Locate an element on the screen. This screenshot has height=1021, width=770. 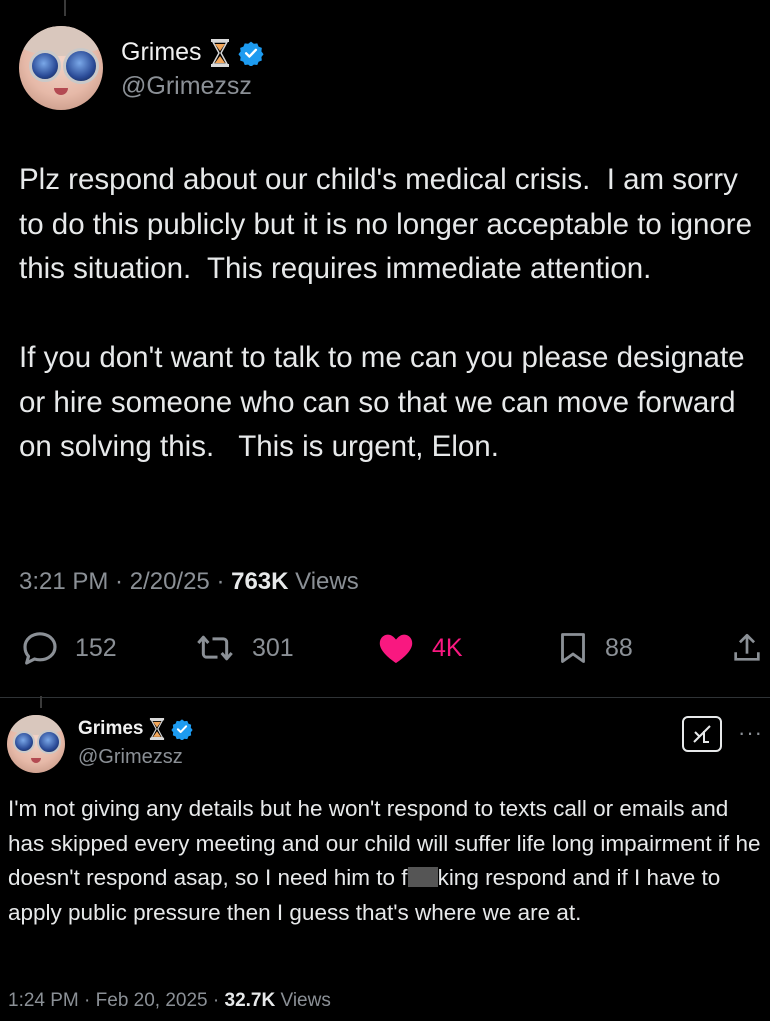
tweet-meta: 1:24 PM · Feb 20, 2025 · 32.7K Views is located at coordinates (169, 1001).